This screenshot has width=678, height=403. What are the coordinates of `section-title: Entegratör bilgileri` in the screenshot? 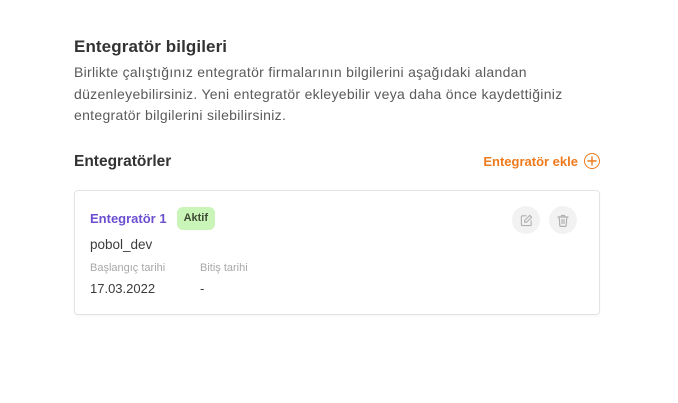 It's located at (151, 46).